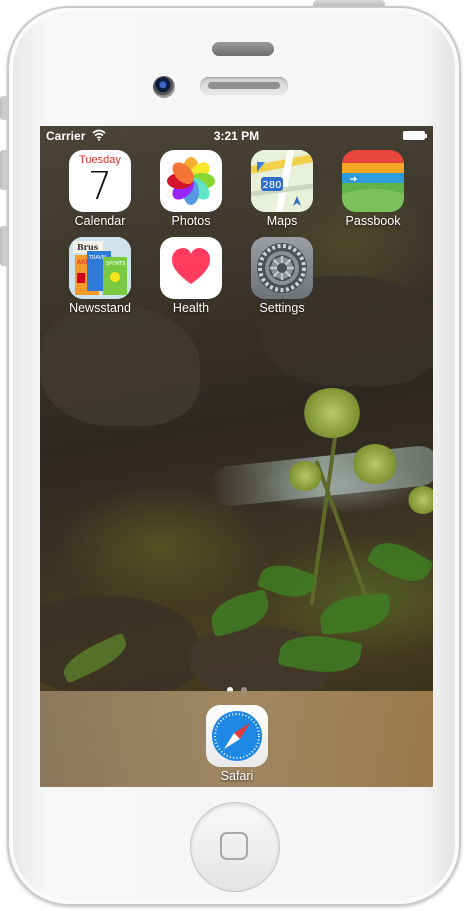 This screenshot has height=911, width=467. I want to click on page-indicator, so click(236, 686).